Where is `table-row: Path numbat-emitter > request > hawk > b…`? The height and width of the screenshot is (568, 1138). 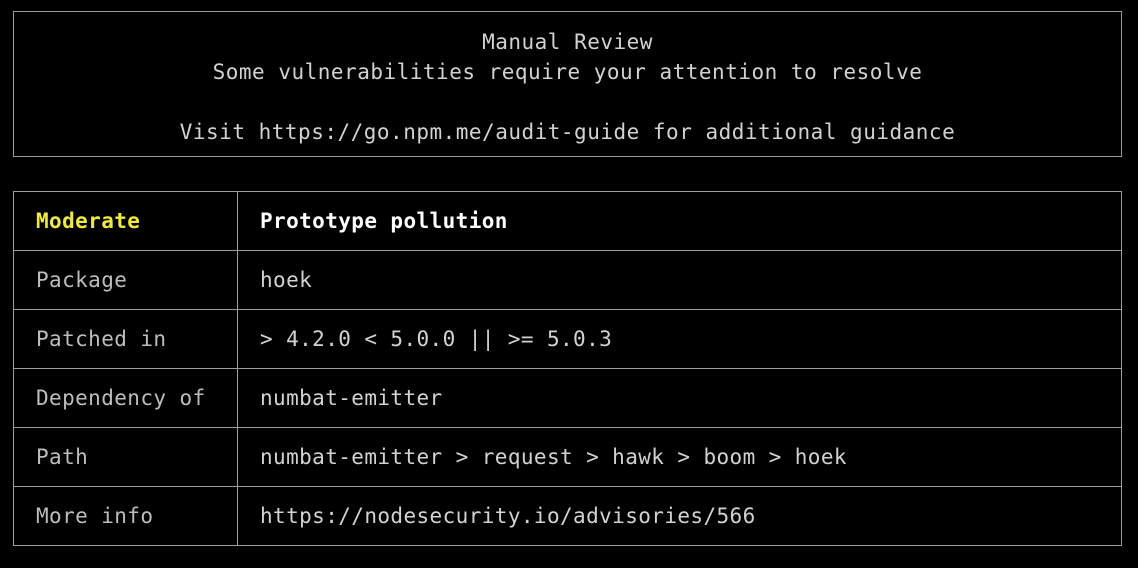
table-row: Path numbat-emitter > request > hawk > b… is located at coordinates (567, 457).